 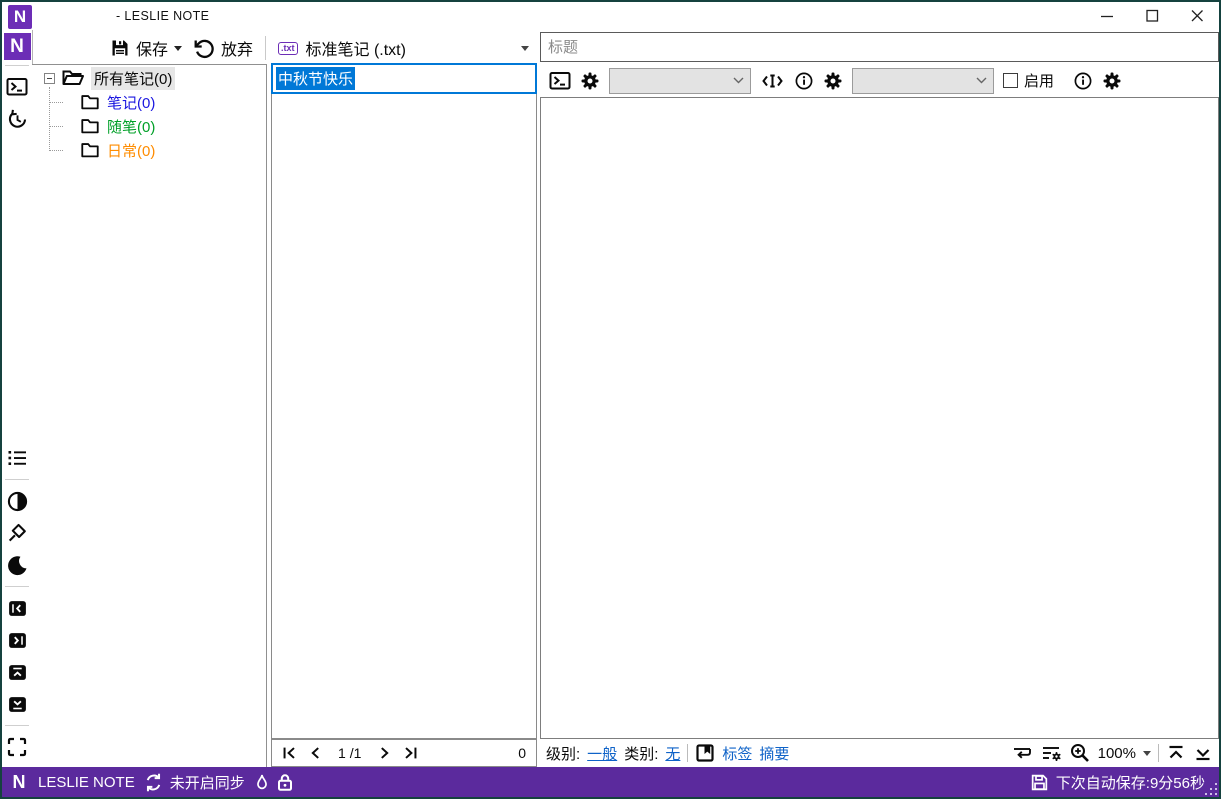 I want to click on first-page-button, so click(x=289, y=753).